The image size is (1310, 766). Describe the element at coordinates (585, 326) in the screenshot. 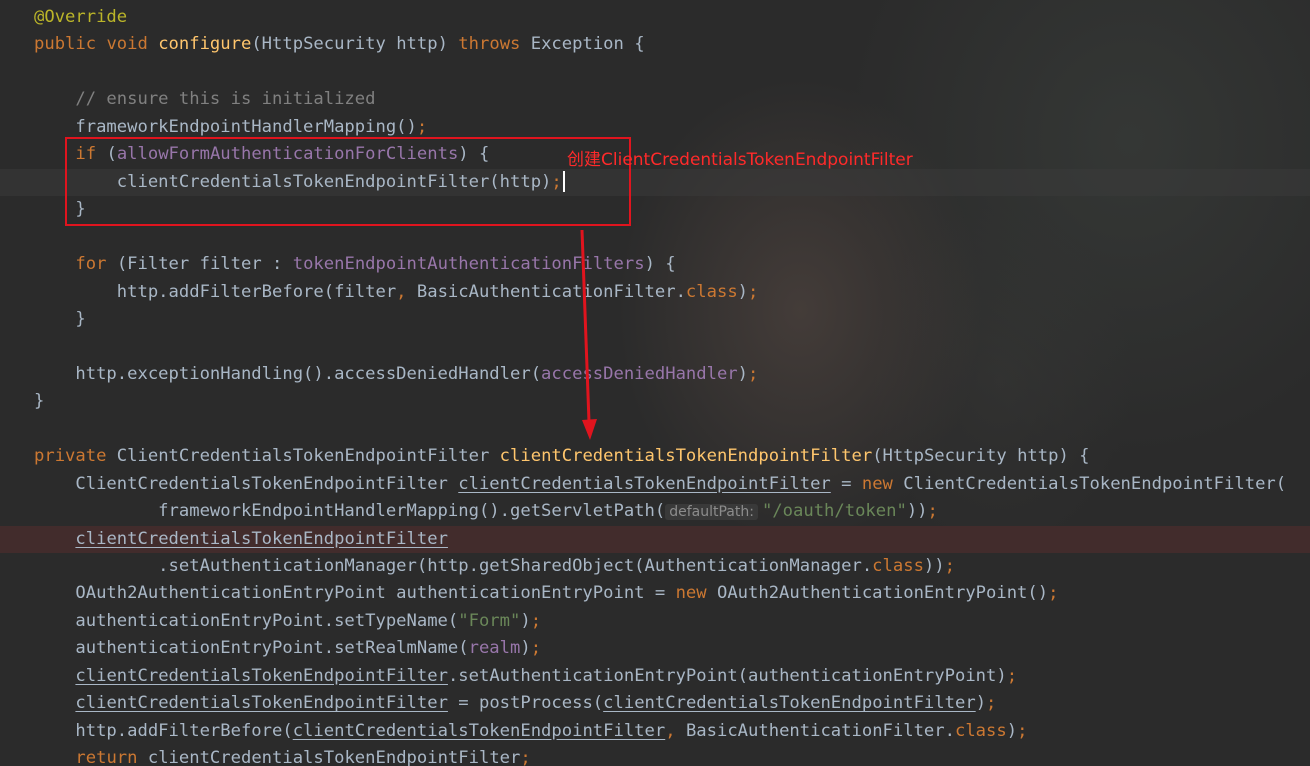

I see `arrow-shaft` at that location.